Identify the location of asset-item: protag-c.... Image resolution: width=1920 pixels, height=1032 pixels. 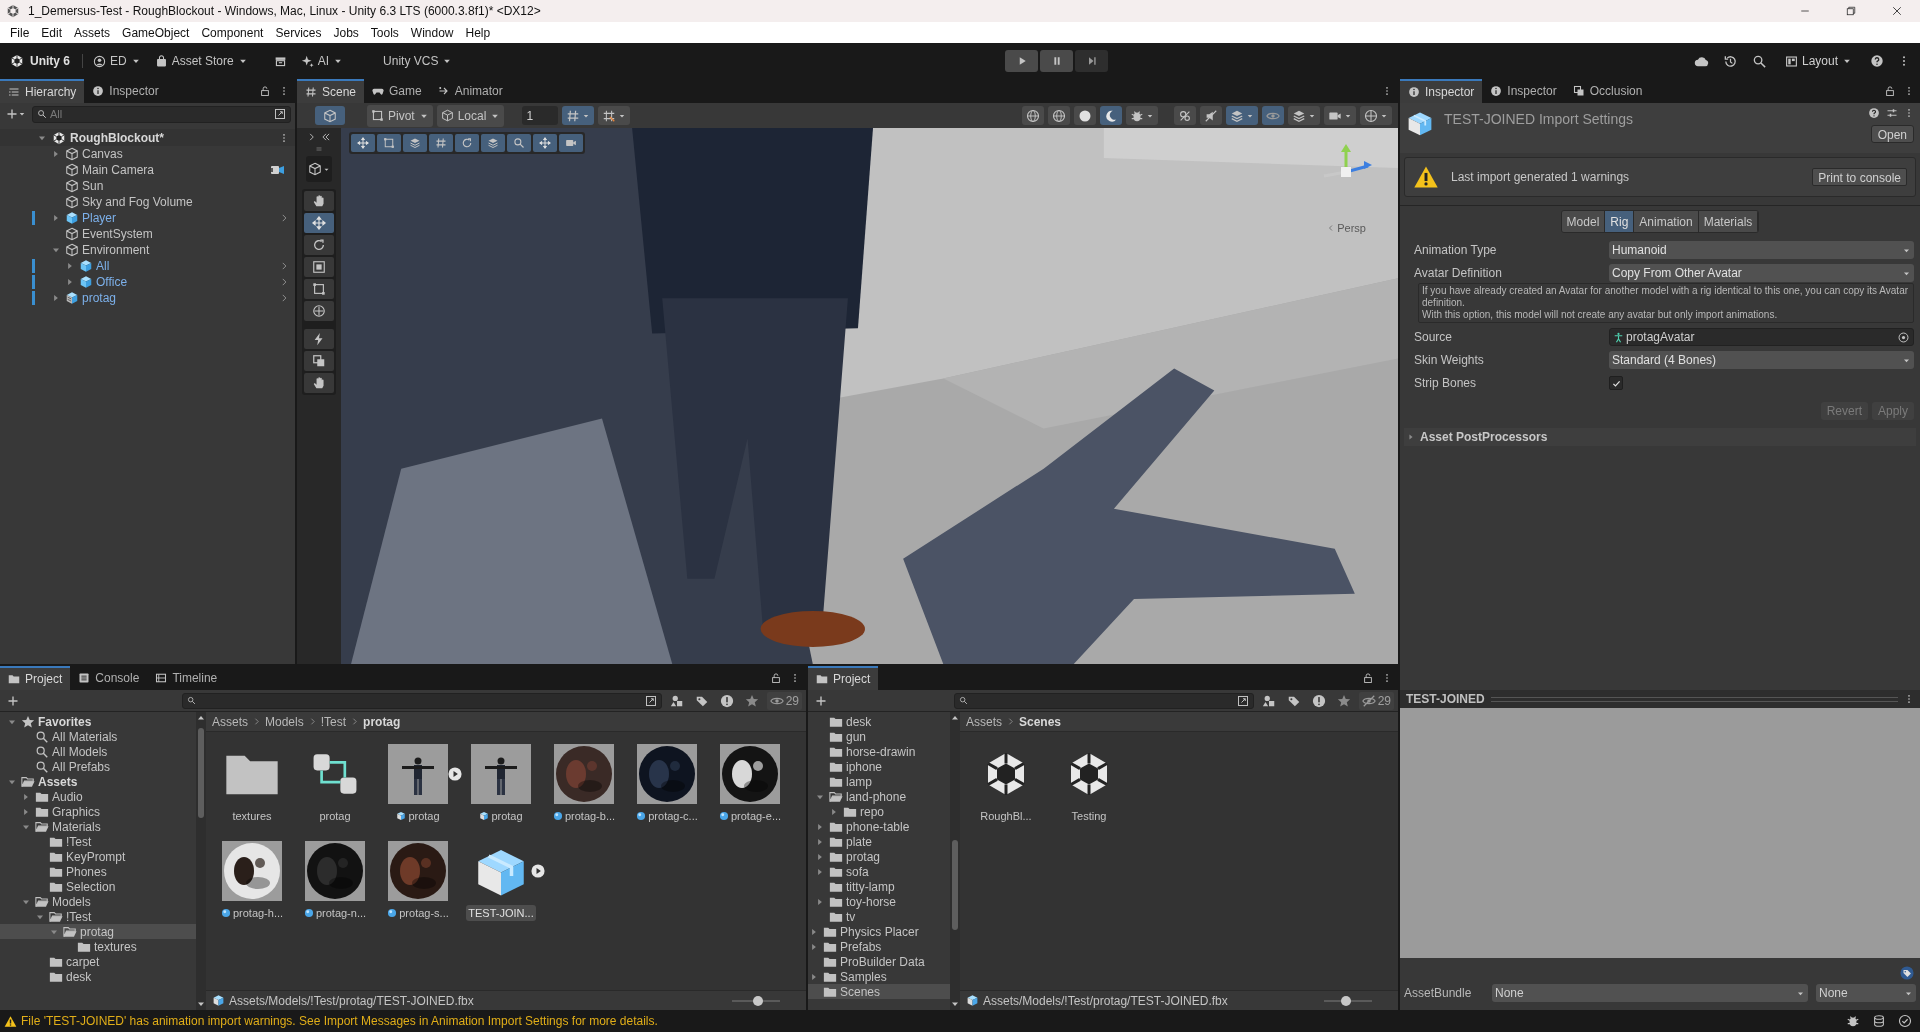
(667, 816).